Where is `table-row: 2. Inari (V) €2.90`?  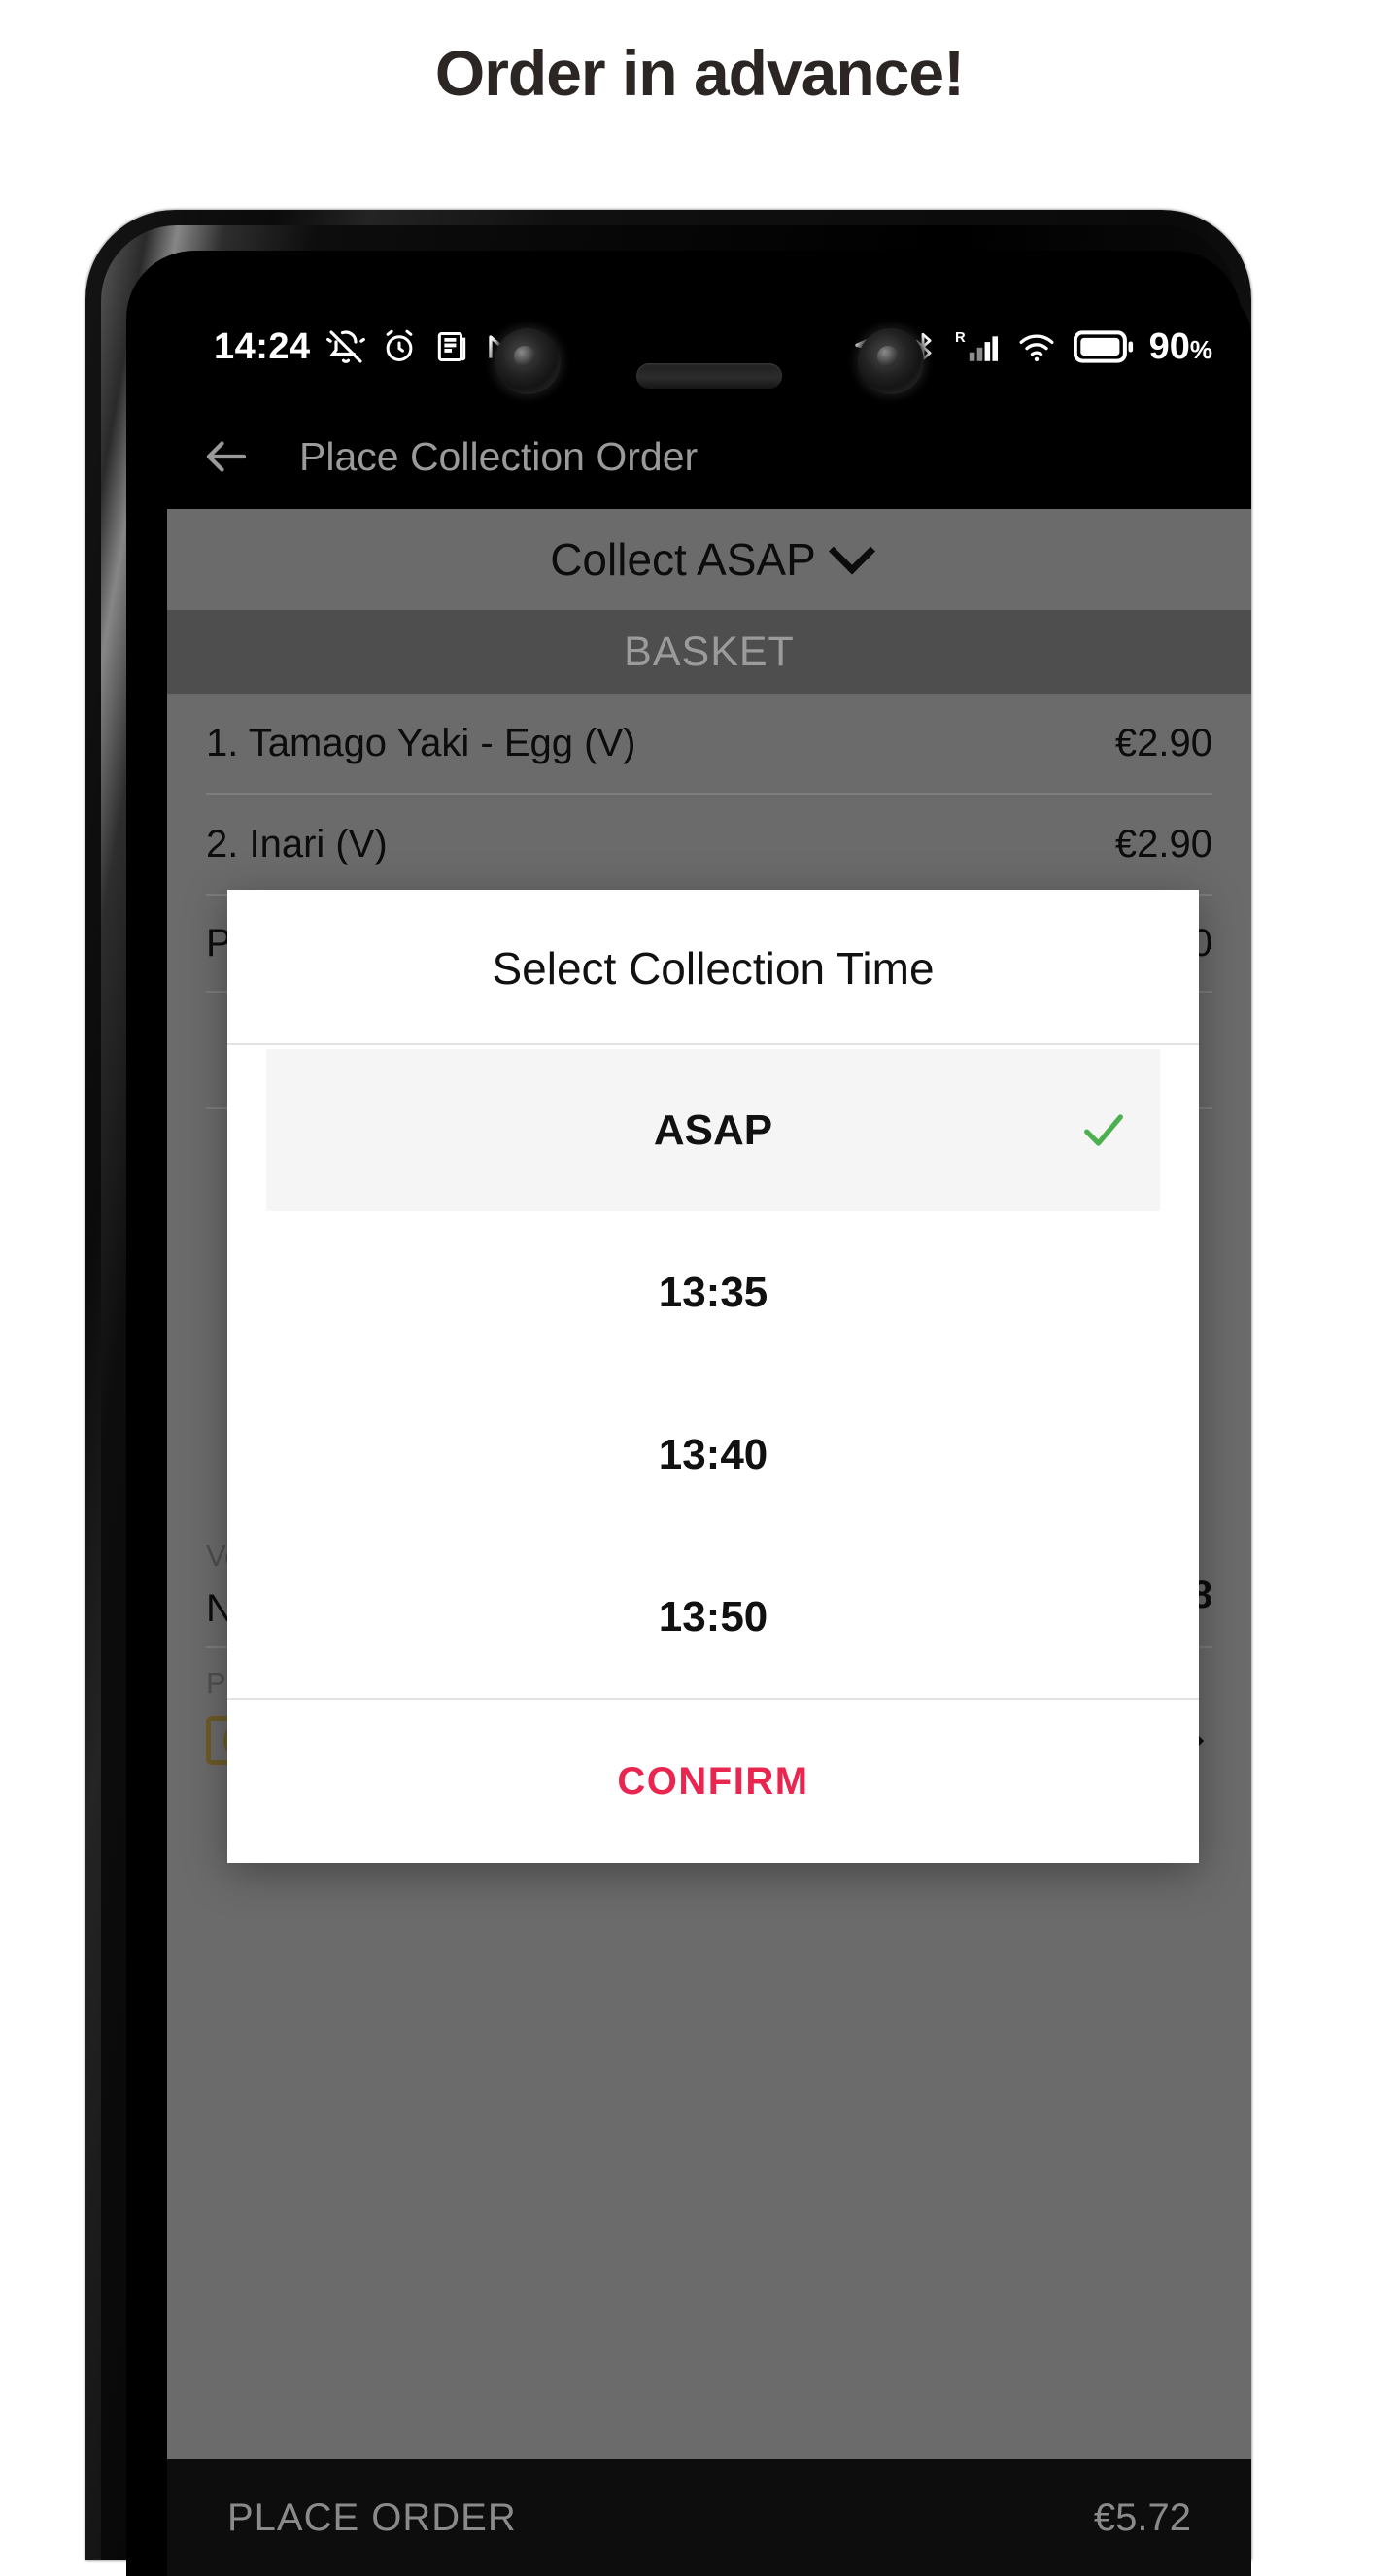 table-row: 2. Inari (V) €2.90 is located at coordinates (709, 845).